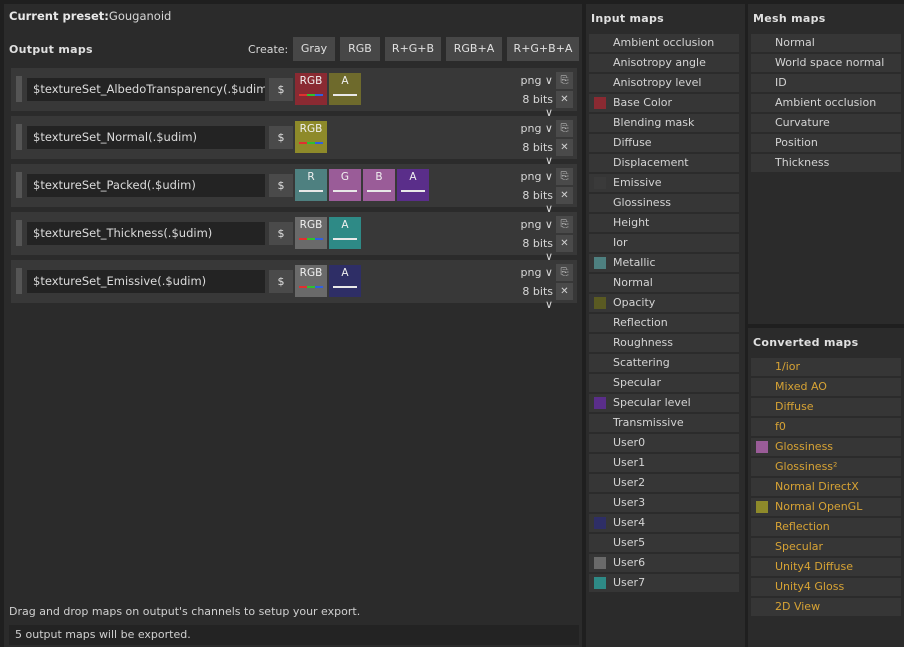 The width and height of the screenshot is (904, 647). I want to click on converted-map-item: Glossiness, so click(826, 447).